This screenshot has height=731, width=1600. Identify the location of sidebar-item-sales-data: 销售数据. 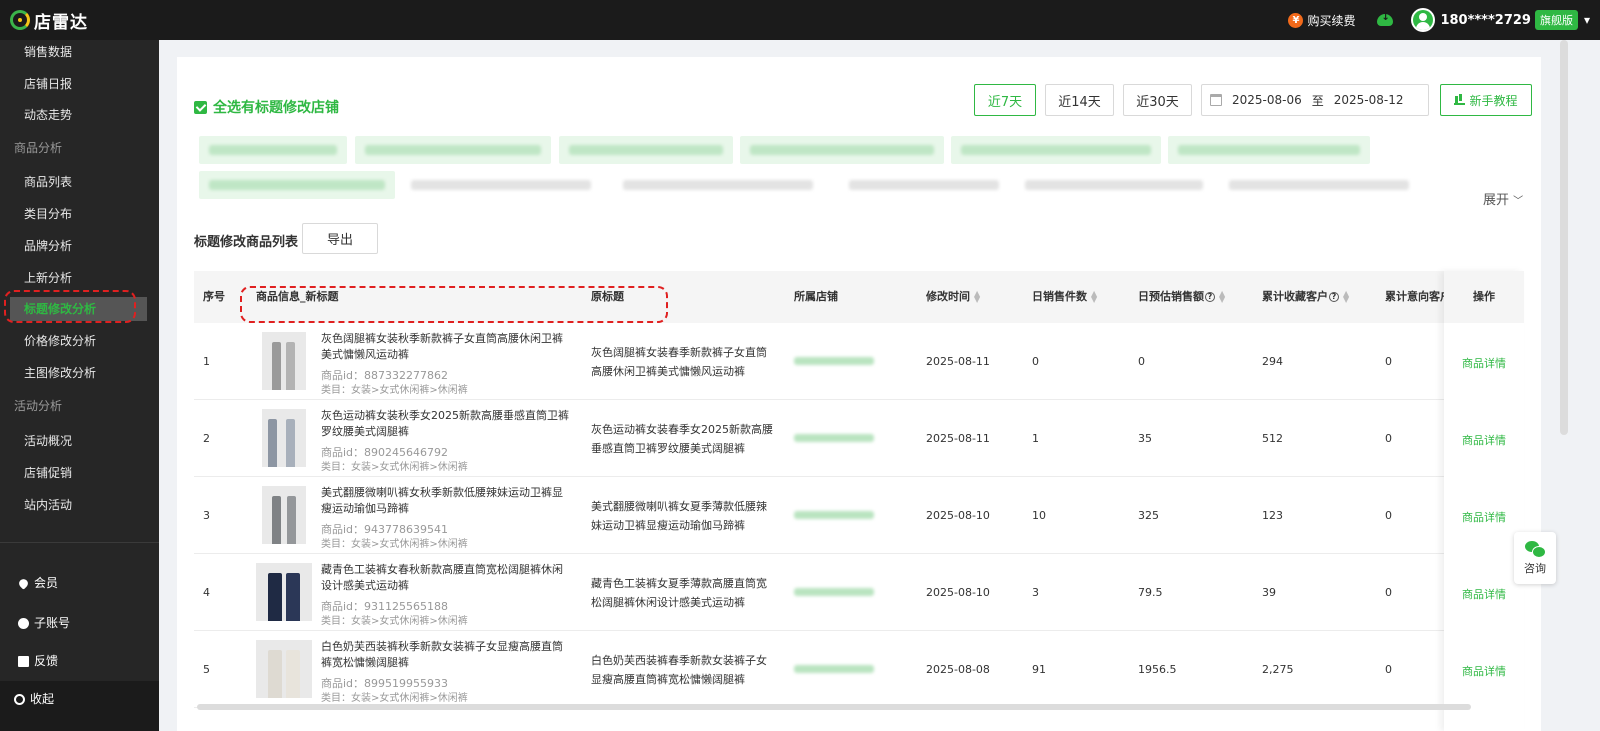
(79, 52).